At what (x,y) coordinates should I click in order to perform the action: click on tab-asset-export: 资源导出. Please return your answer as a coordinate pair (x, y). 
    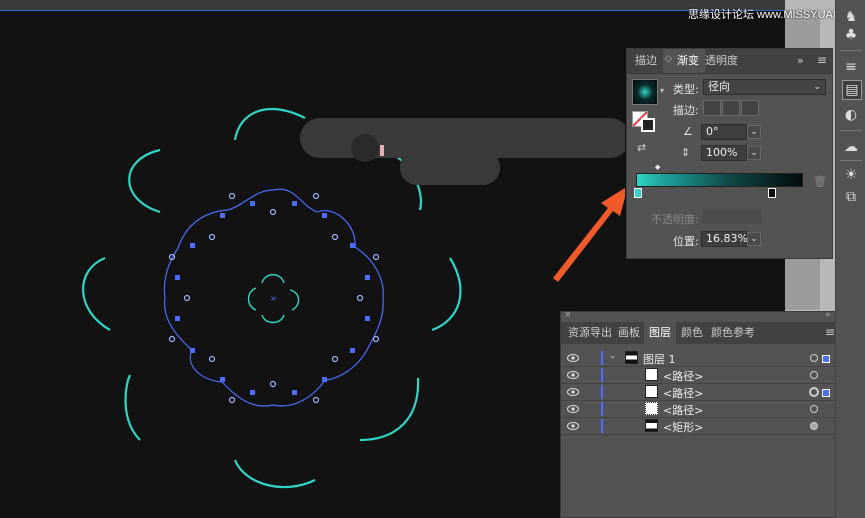
    Looking at the image, I should click on (590, 333).